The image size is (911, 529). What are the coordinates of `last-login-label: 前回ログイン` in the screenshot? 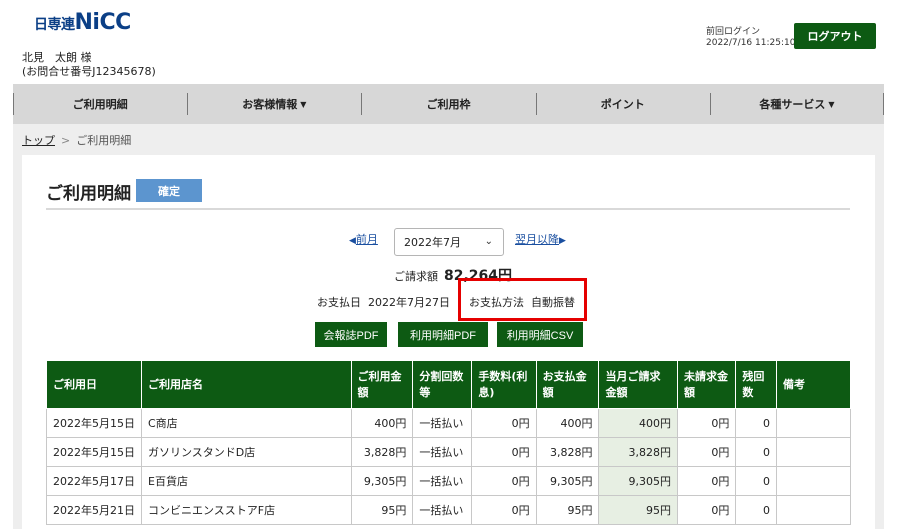 It's located at (733, 32).